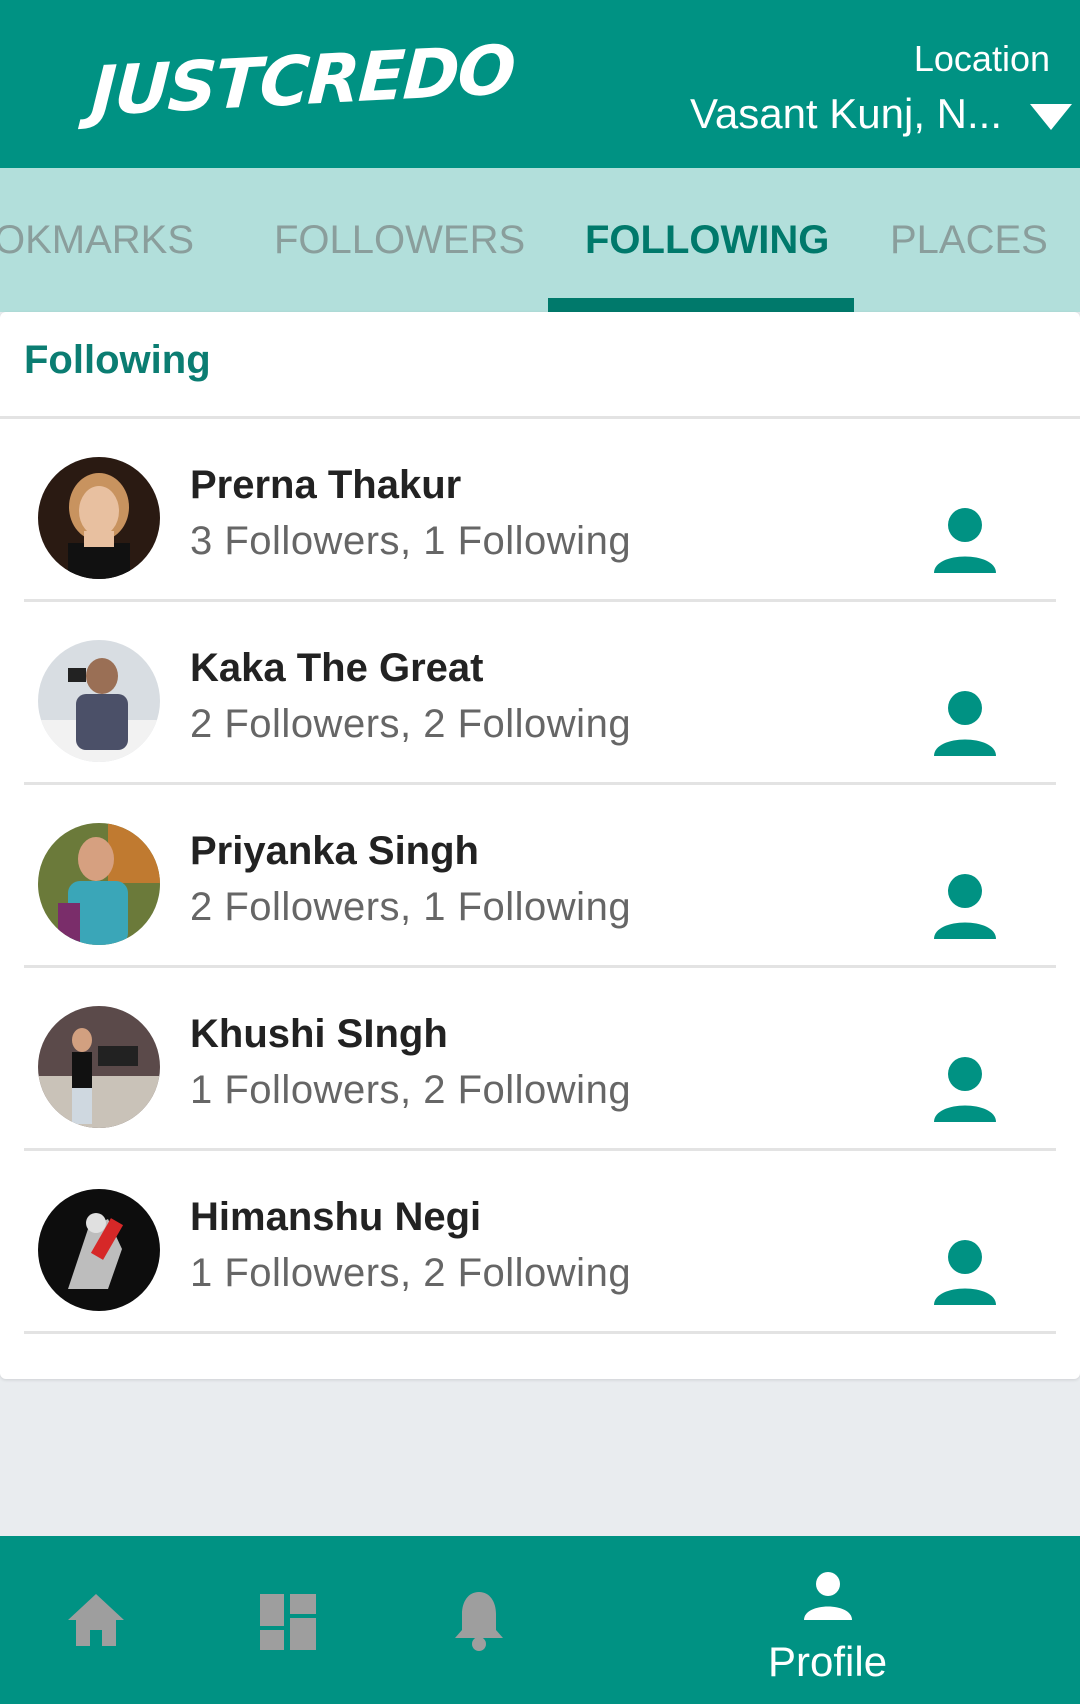 The width and height of the screenshot is (1080, 1704). What do you see at coordinates (325, 485) in the screenshot?
I see `person-name: Prerna Thakur` at bounding box center [325, 485].